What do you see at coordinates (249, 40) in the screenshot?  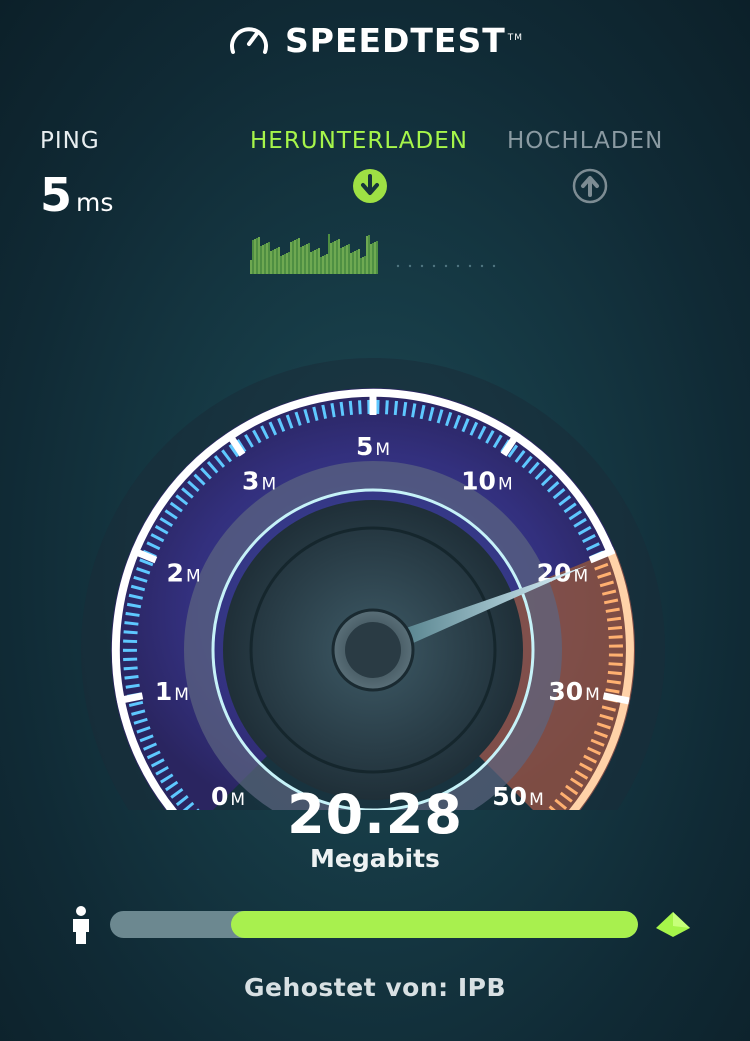 I see `speedometer-icon` at bounding box center [249, 40].